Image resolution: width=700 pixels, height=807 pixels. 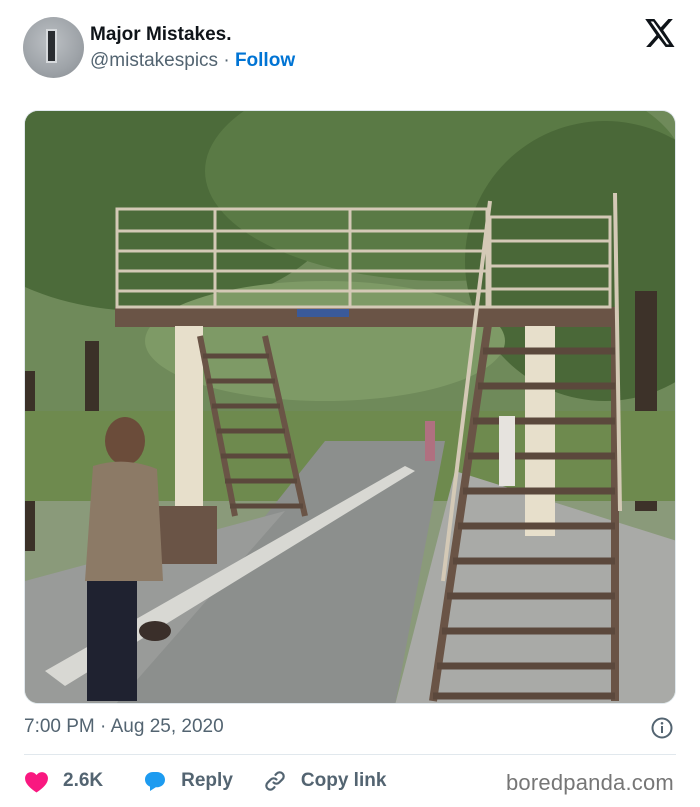 I want to click on reply-label: Reply, so click(x=207, y=780).